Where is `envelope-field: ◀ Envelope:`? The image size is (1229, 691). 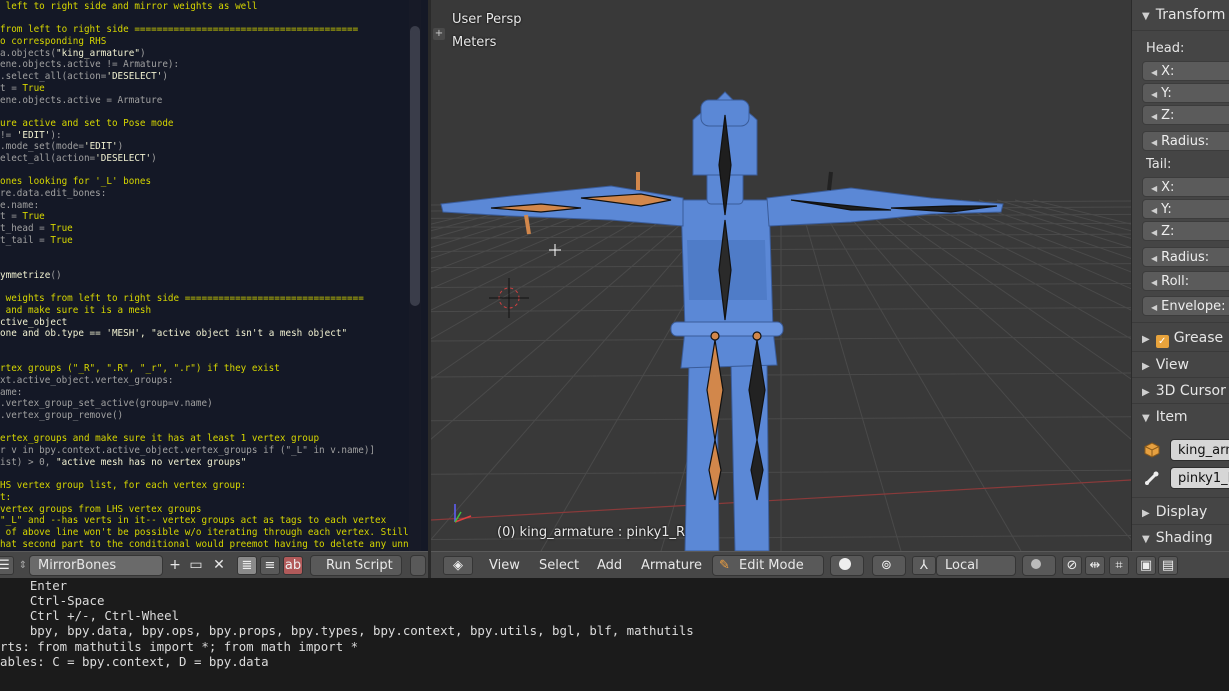 envelope-field: ◀ Envelope: is located at coordinates (1185, 306).